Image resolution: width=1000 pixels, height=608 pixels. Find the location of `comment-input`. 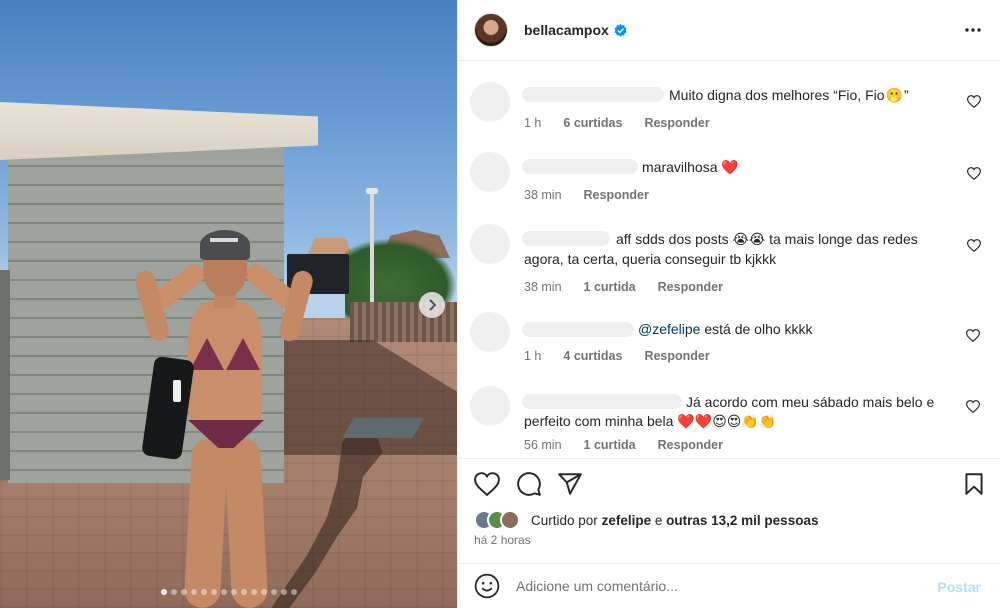

comment-input is located at coordinates (716, 586).